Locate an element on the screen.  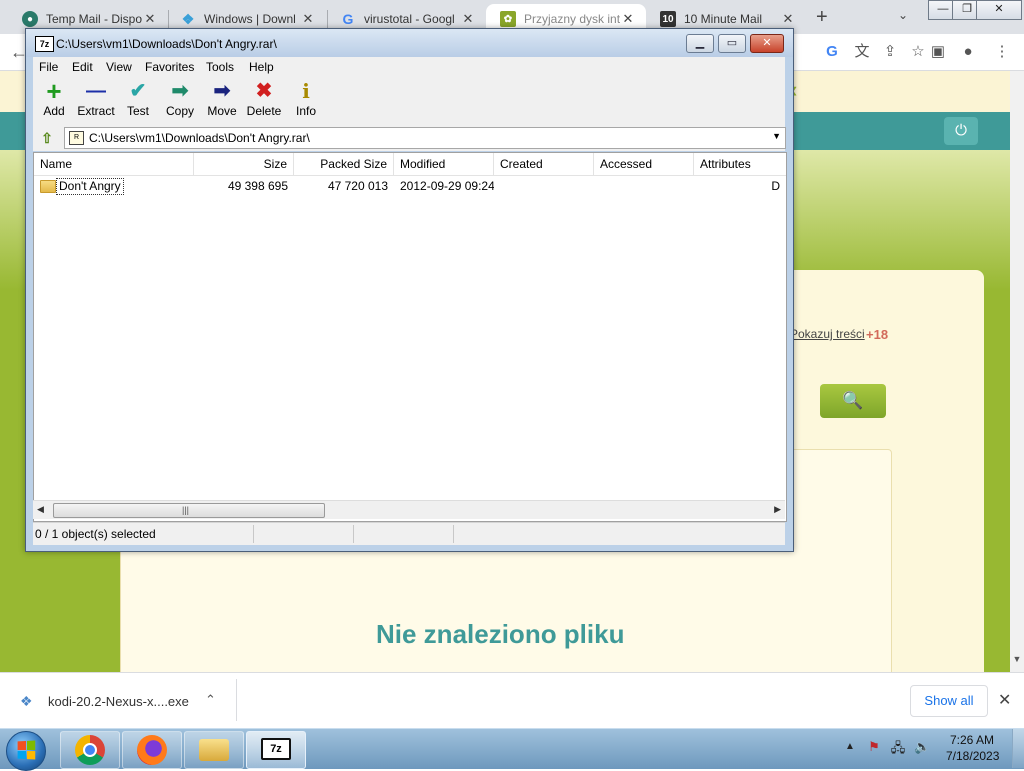
action-center-icon: ⚑ is located at coordinates (874, 747).